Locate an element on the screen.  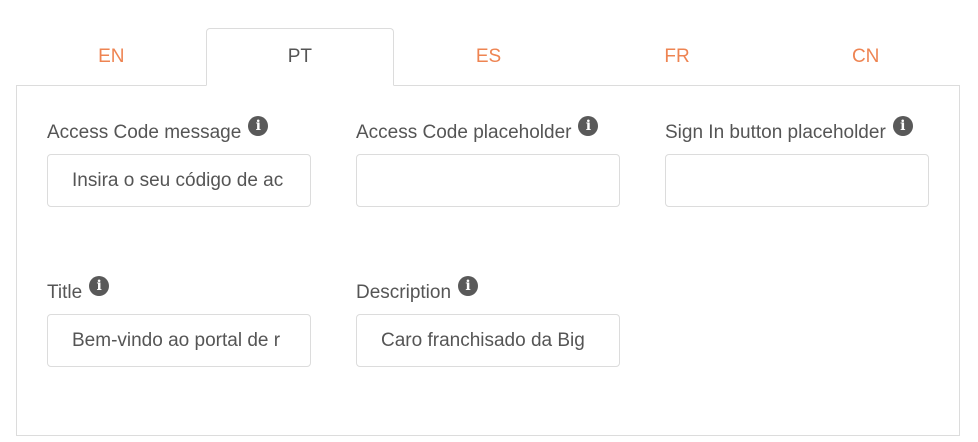
label-row: Access Code message i is located at coordinates (179, 134).